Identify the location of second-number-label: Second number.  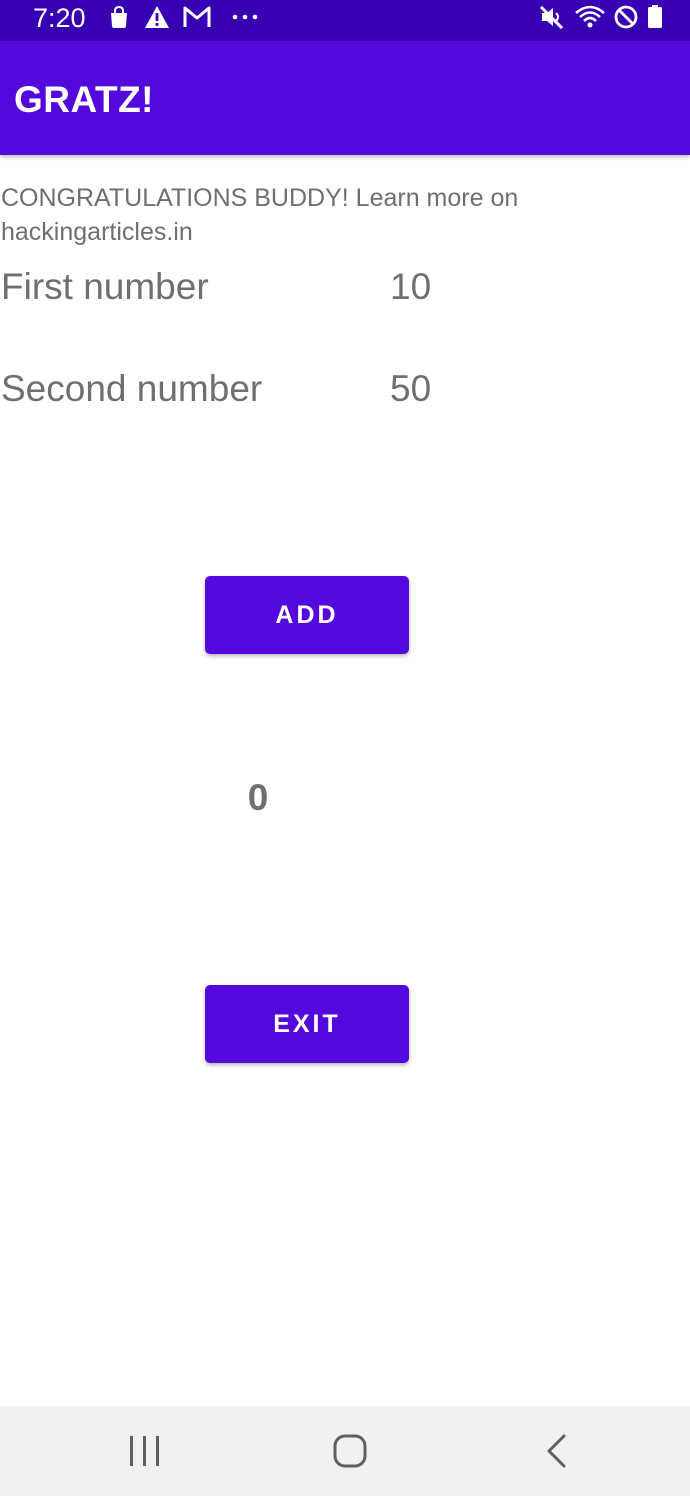
(132, 388).